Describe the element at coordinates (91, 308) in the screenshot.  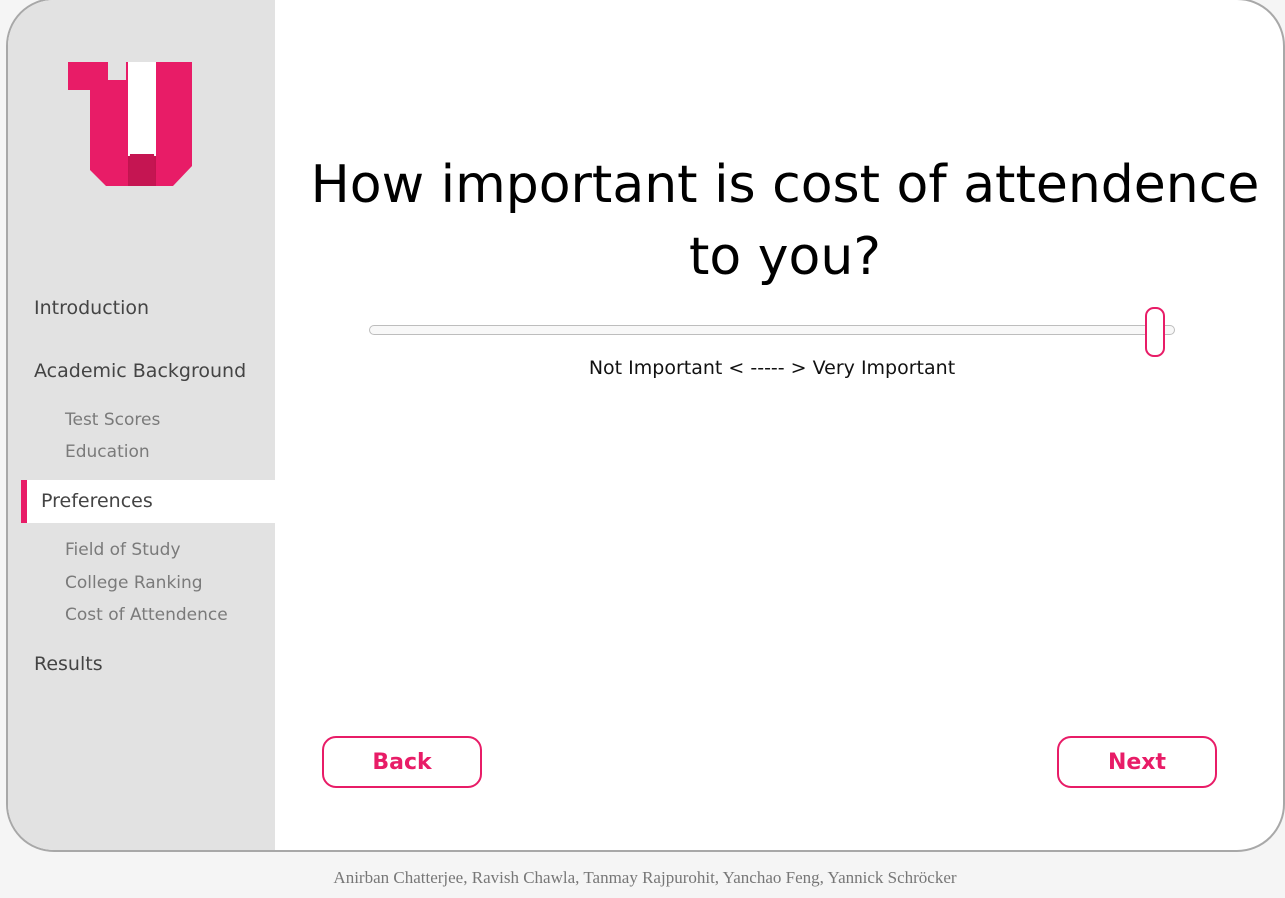
I see `nav-item-introduction: Introduction` at that location.